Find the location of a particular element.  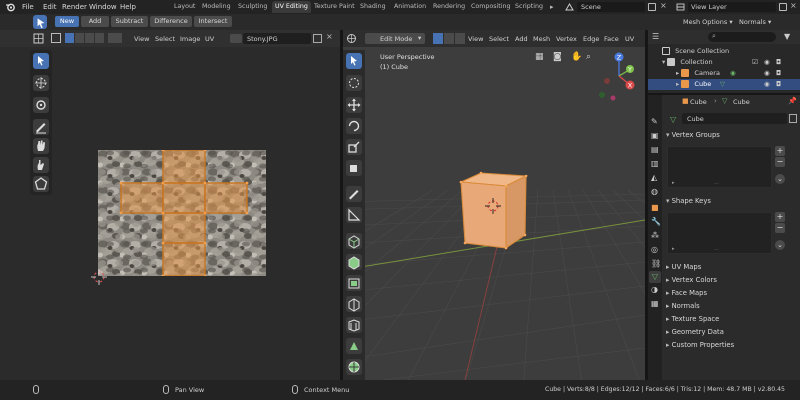

uv-editor-type-icon is located at coordinates (38, 38).